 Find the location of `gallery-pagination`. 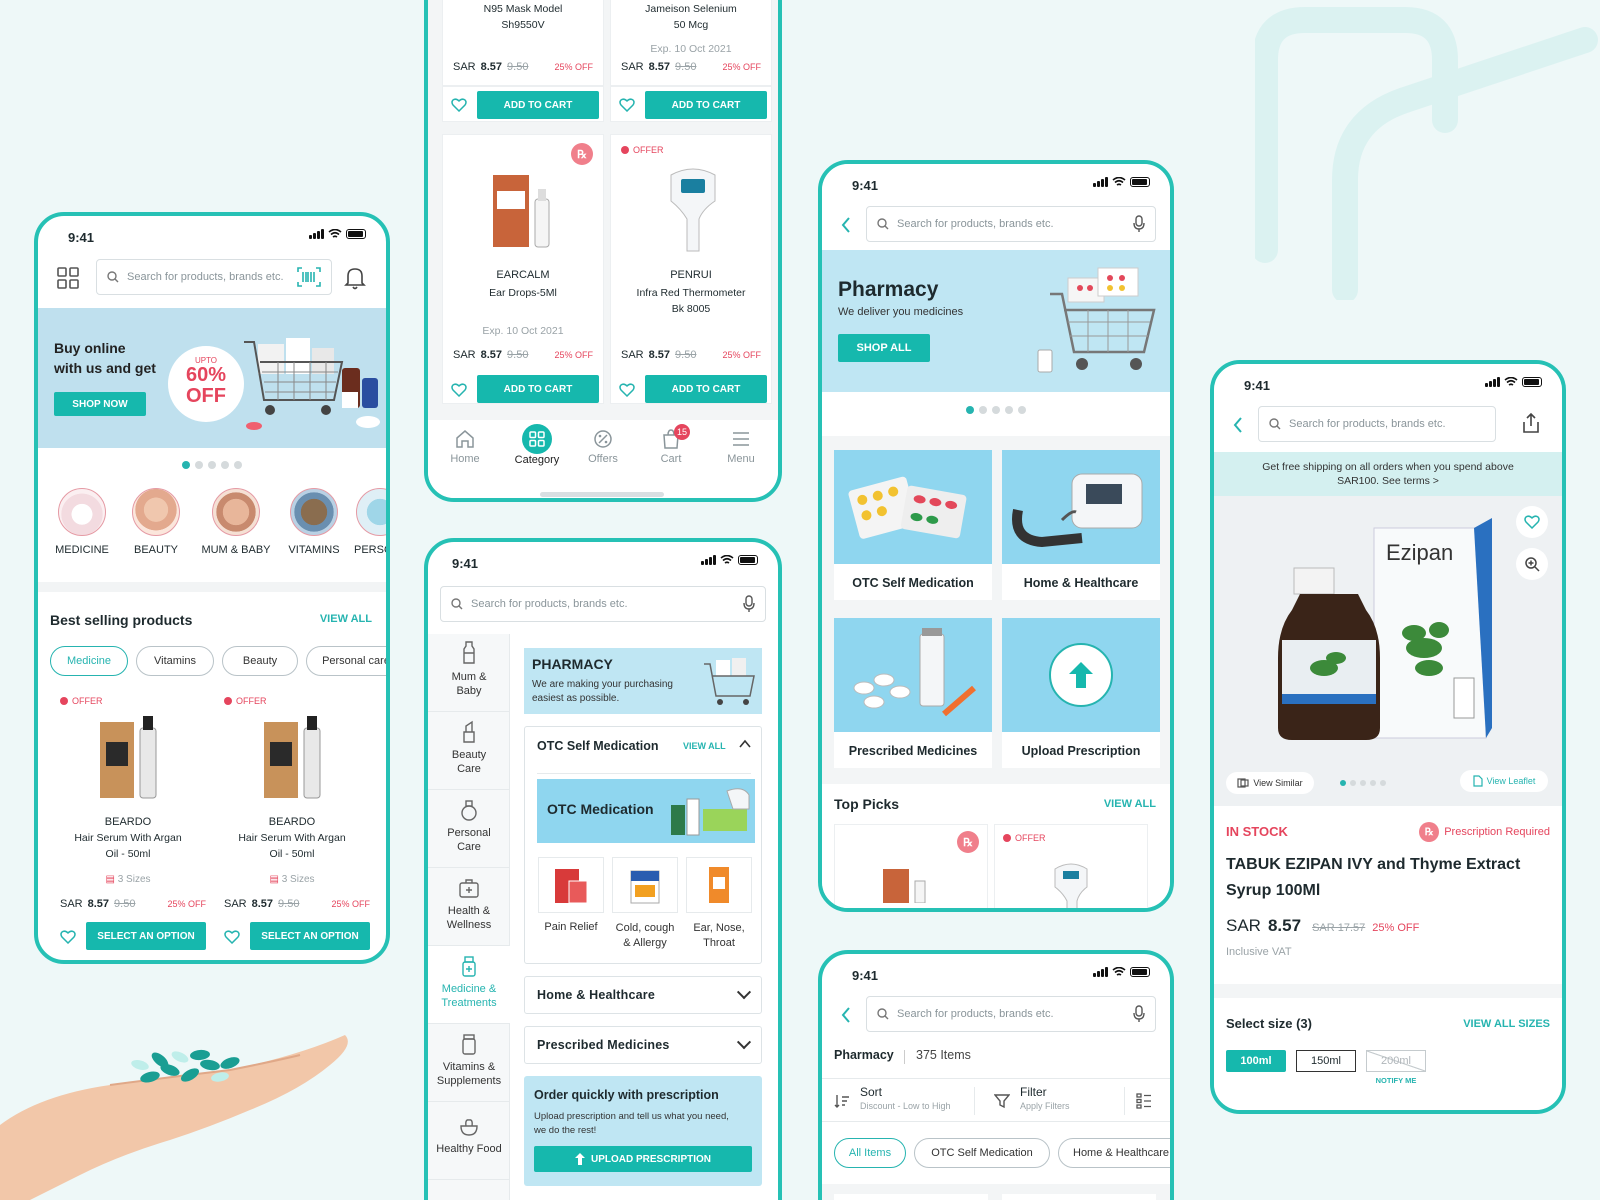

gallery-pagination is located at coordinates (1363, 783).